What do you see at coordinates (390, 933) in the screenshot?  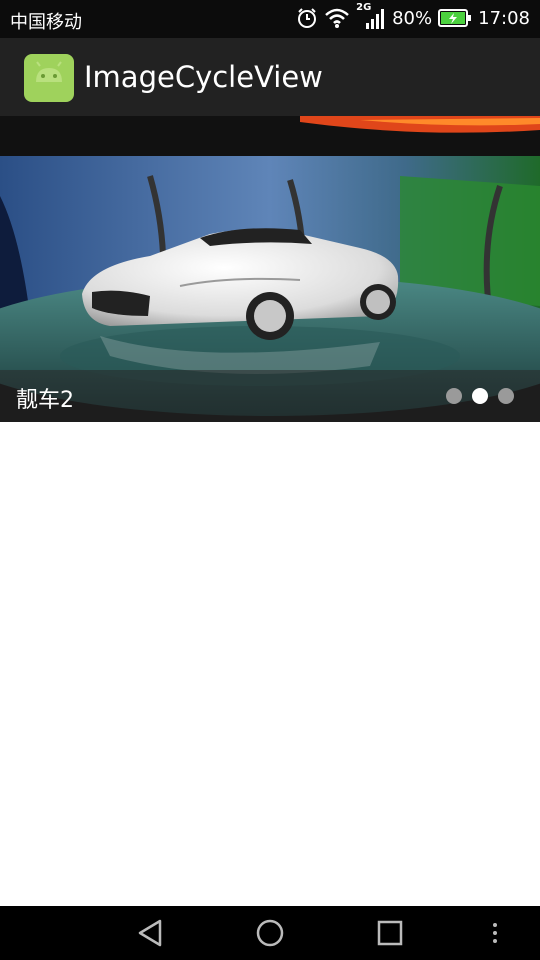 I see `recents-icon` at bounding box center [390, 933].